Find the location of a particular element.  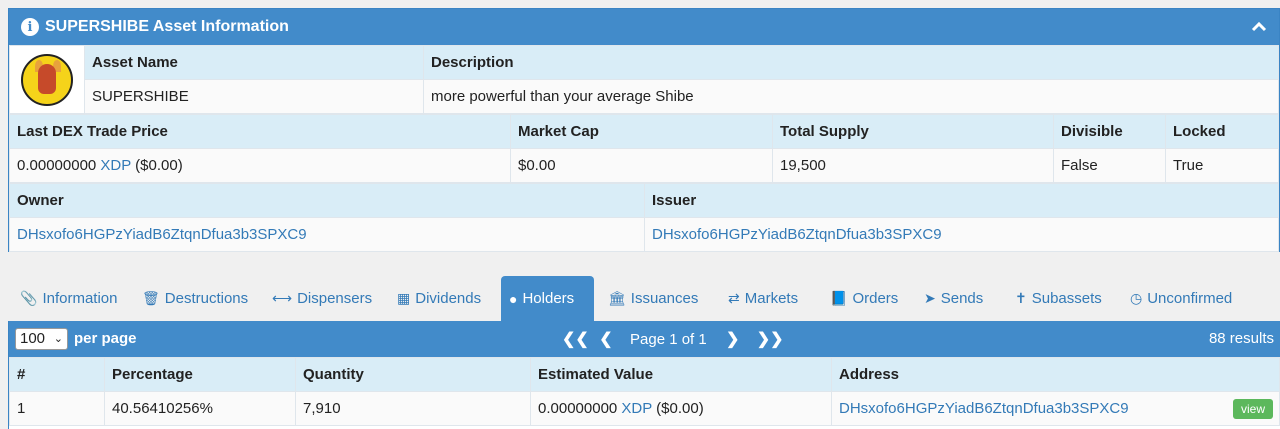

value-usd: ($0.00) is located at coordinates (680, 408).